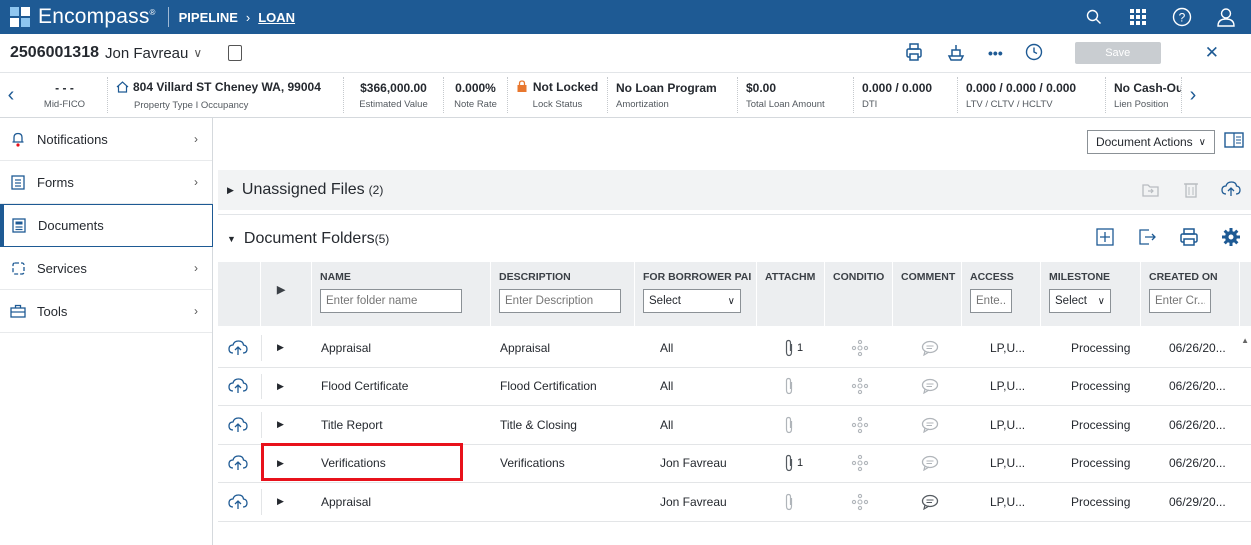 The image size is (1251, 545). I want to click on borrower-name: Jon Favreau, so click(146, 53).